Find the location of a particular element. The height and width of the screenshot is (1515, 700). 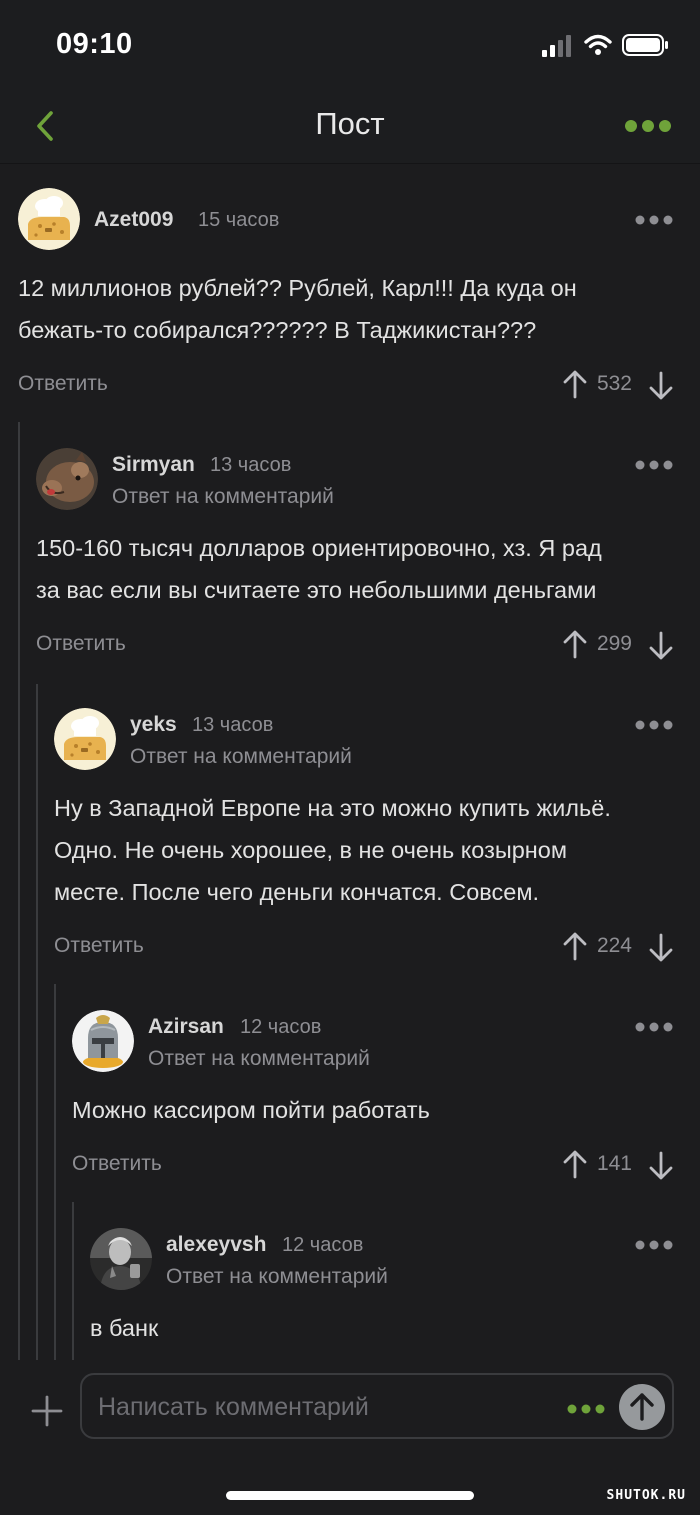

comment-score: 532 is located at coordinates (614, 383).